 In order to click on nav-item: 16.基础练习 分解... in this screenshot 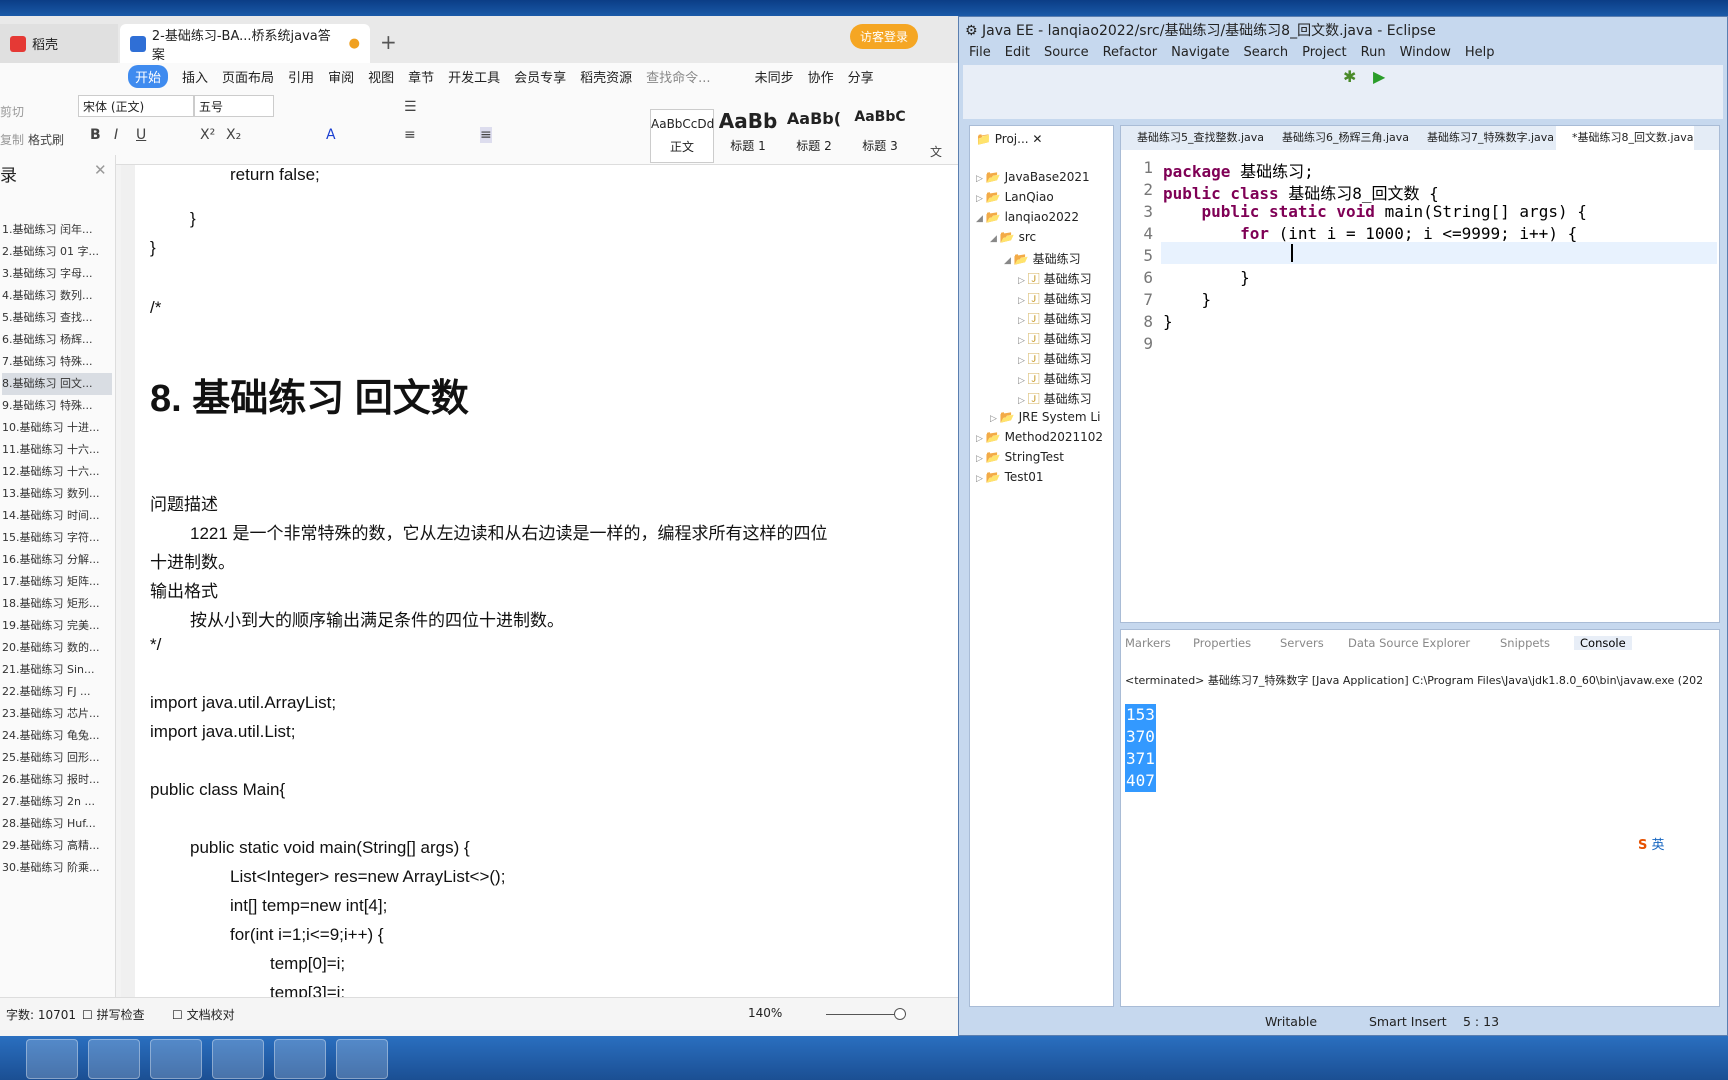, I will do `click(57, 560)`.